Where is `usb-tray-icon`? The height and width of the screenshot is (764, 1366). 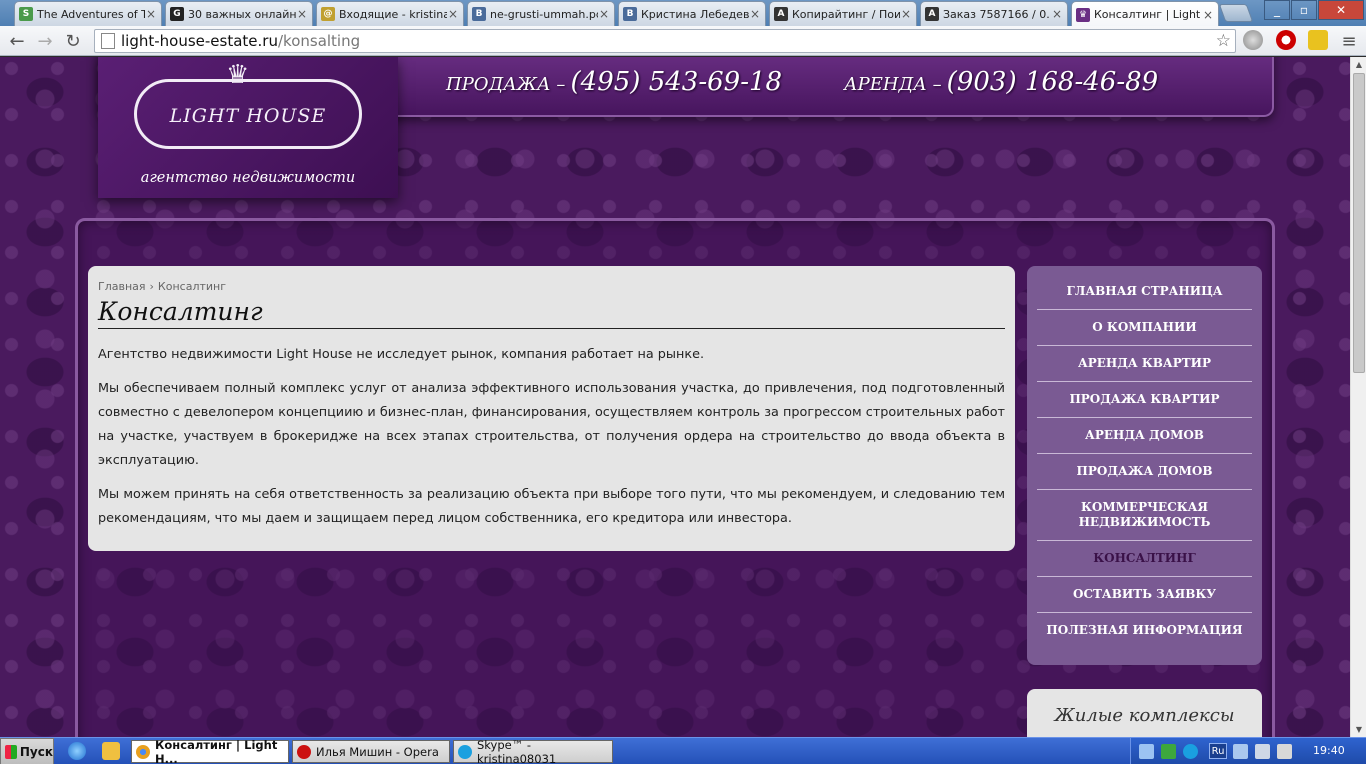
usb-tray-icon is located at coordinates (1262, 751).